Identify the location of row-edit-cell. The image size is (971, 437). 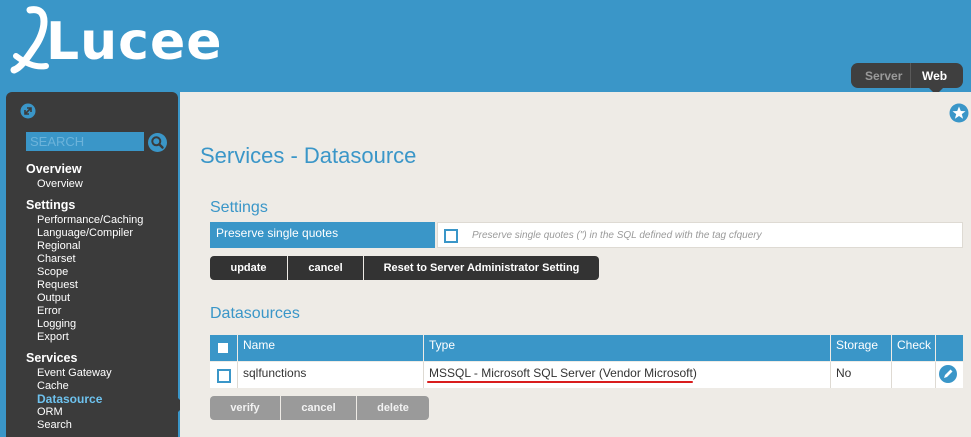
(949, 375).